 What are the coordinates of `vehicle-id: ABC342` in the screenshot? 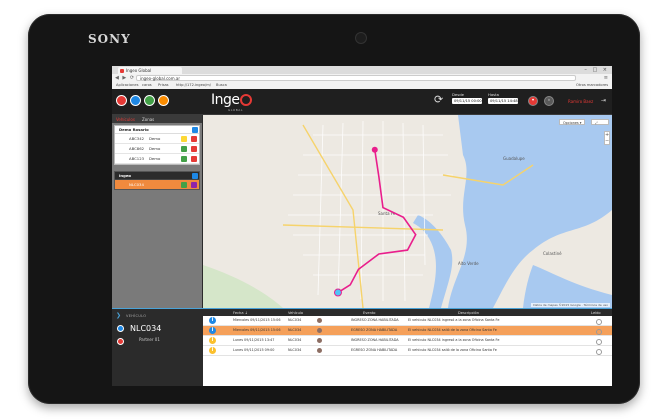 It's located at (137, 138).